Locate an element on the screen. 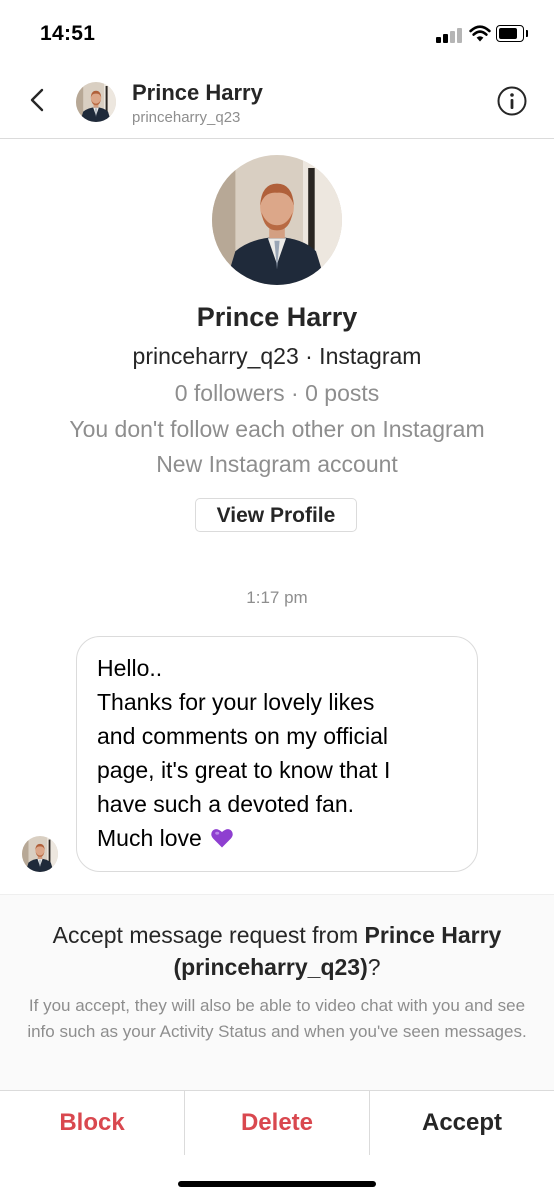 This screenshot has height=1201, width=554. battery-icon is located at coordinates (512, 33).